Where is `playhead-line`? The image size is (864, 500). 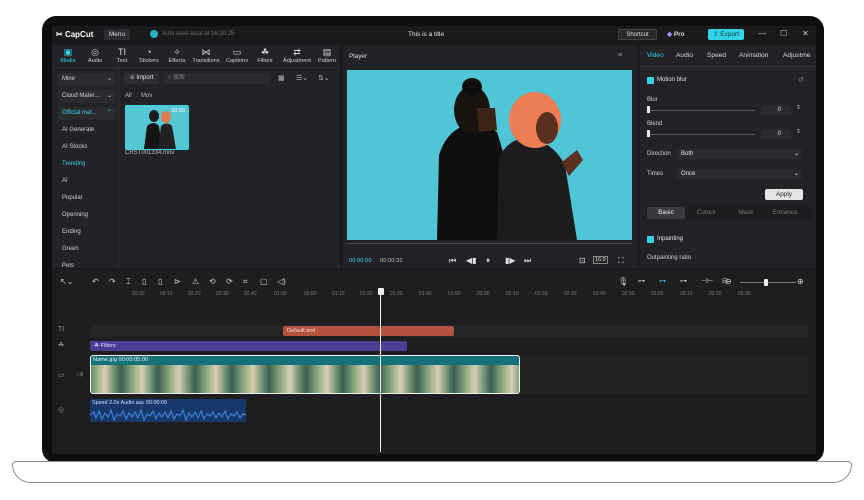 playhead-line is located at coordinates (380, 373).